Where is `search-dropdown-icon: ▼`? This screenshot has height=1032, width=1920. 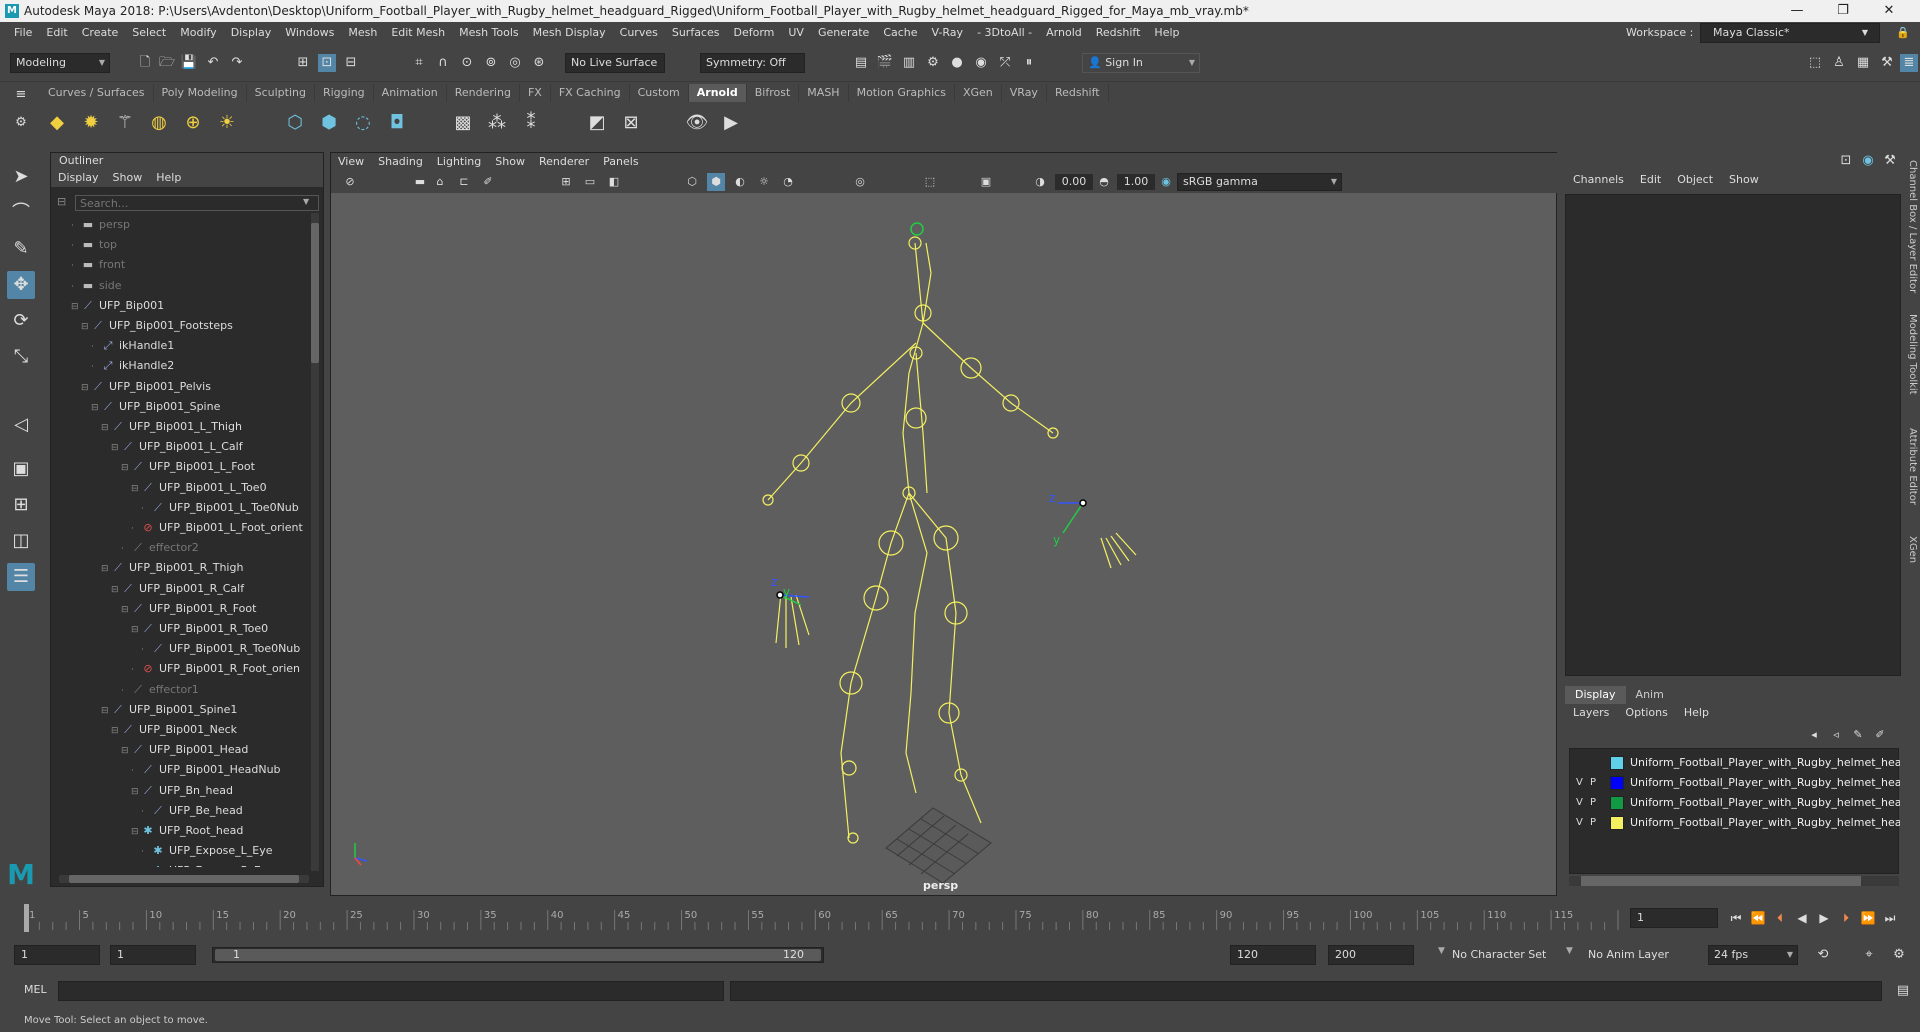 search-dropdown-icon: ▼ is located at coordinates (306, 201).